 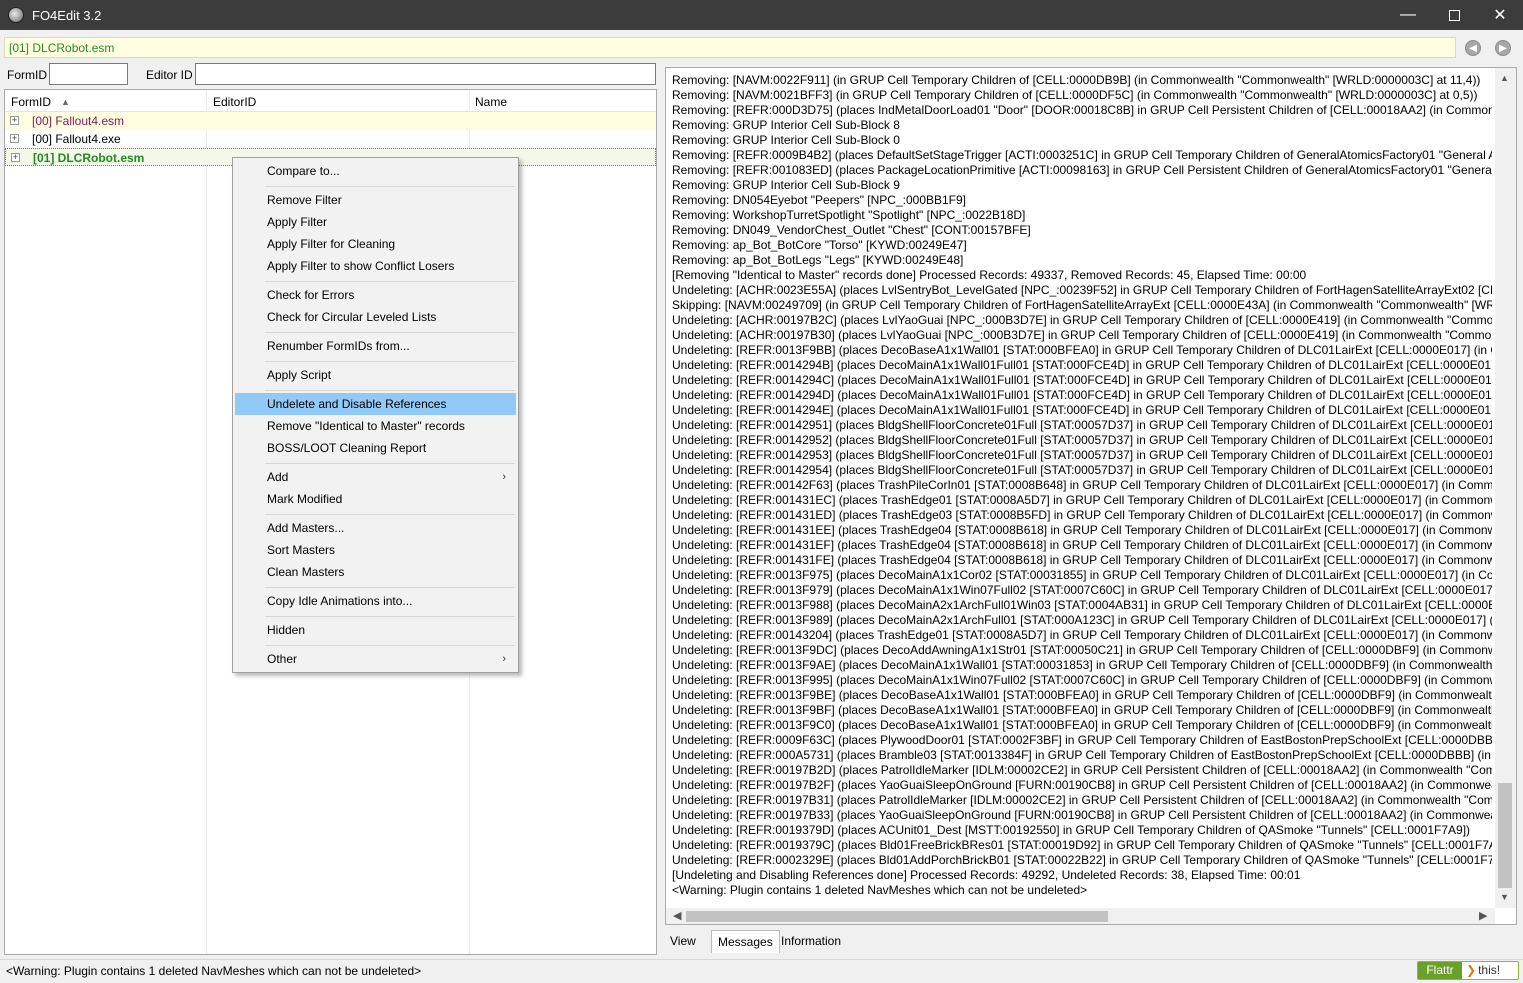 I want to click on editorid-filter-input, so click(x=425, y=74).